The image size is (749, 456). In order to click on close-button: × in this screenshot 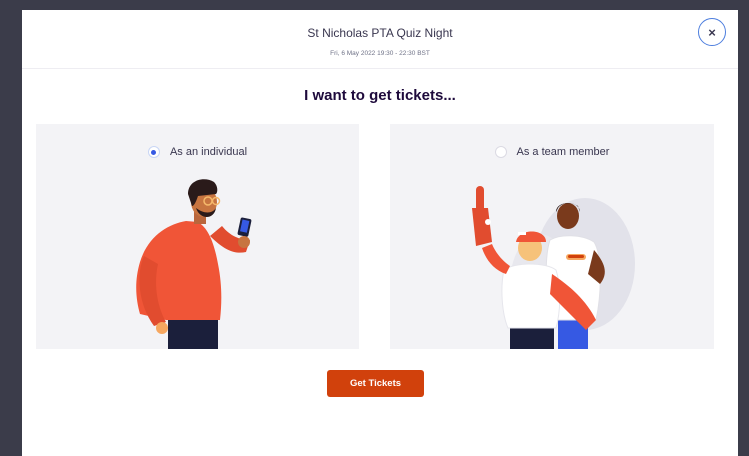, I will do `click(712, 32)`.